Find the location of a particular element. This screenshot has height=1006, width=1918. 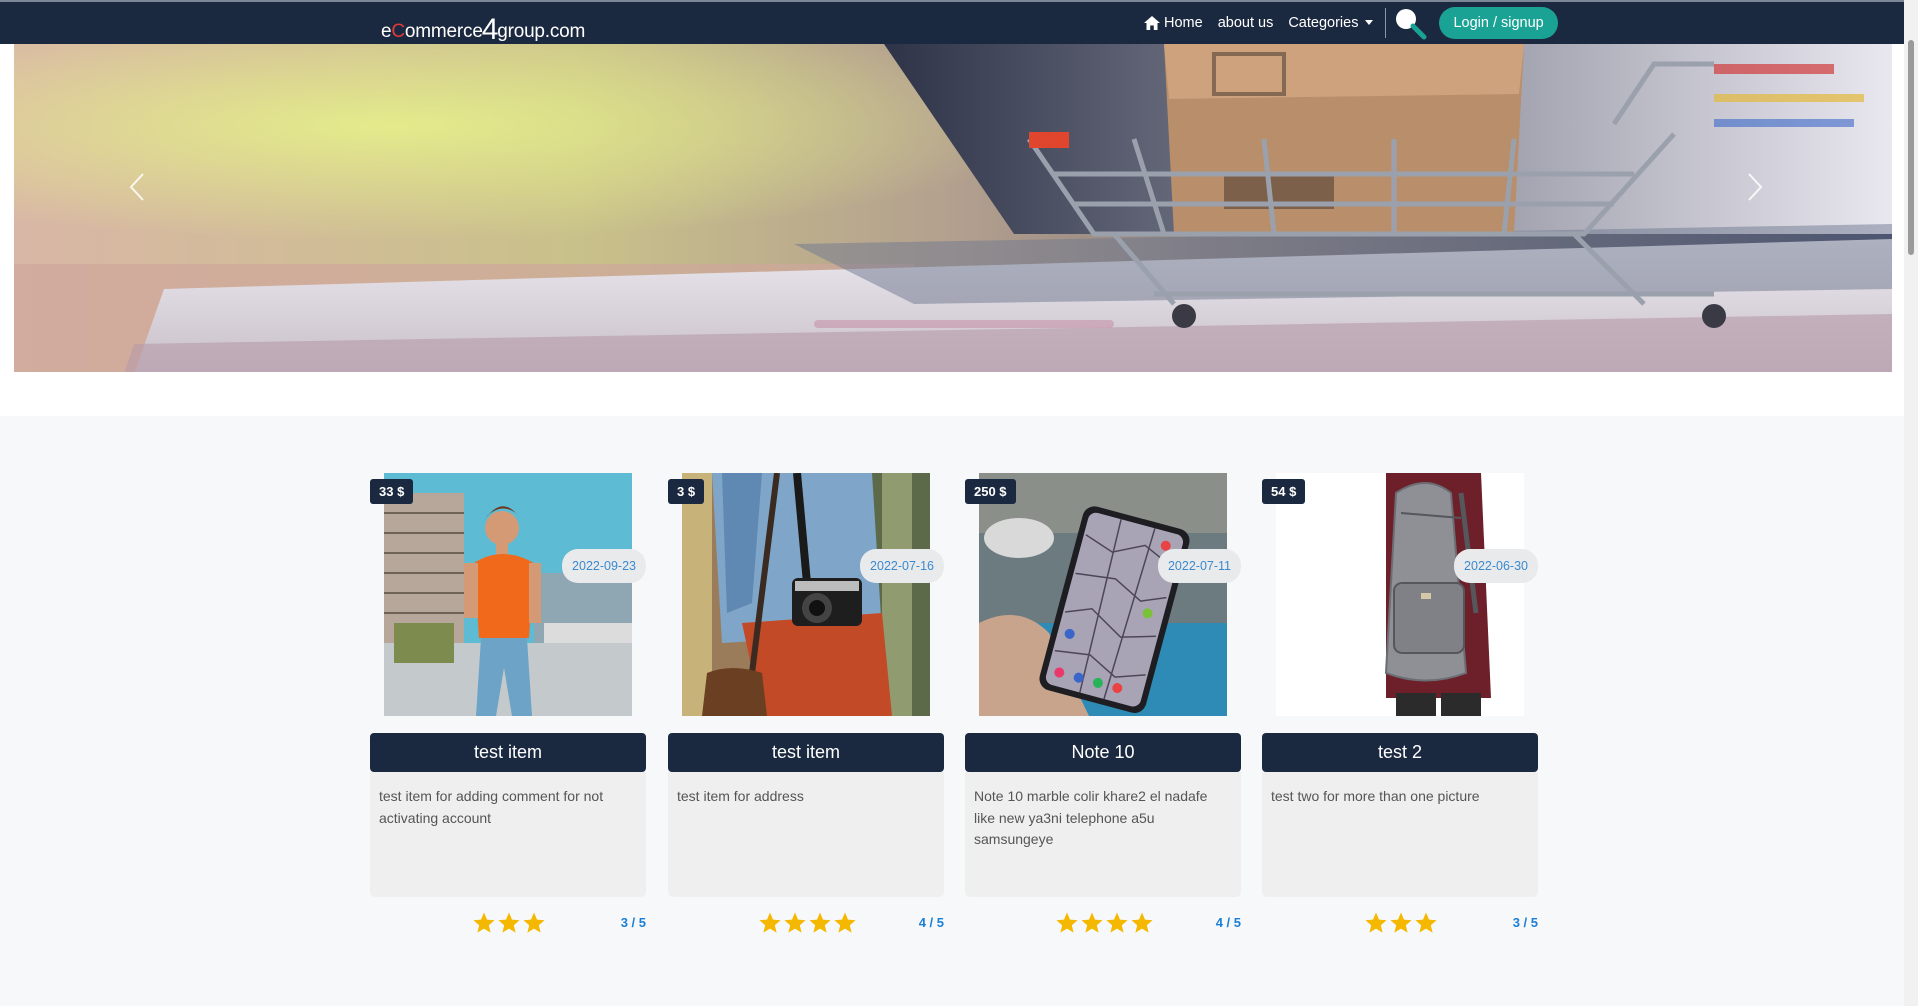

brand-part: e is located at coordinates (386, 31).